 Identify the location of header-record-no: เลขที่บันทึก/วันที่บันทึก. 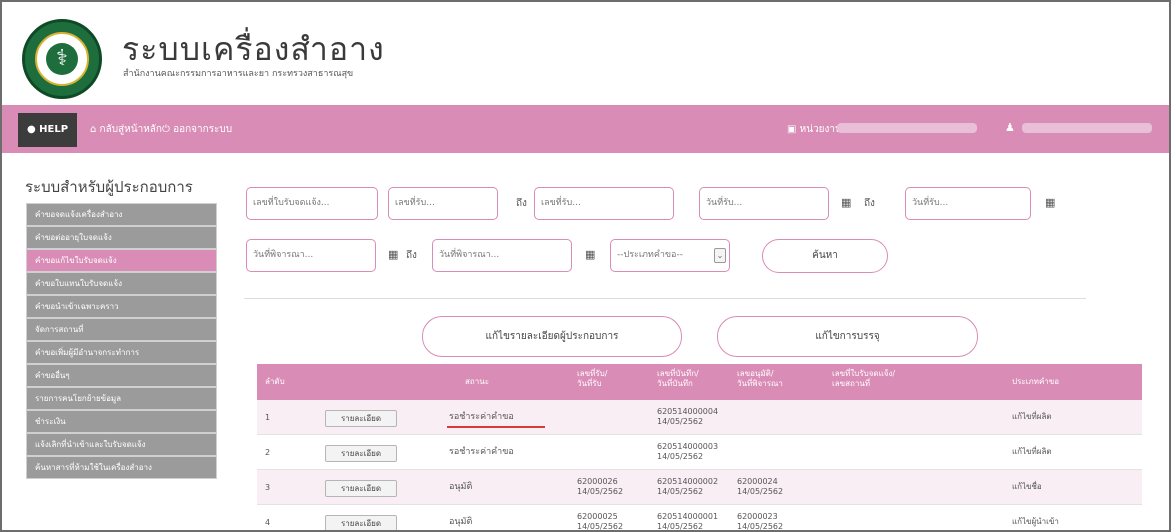
(678, 378).